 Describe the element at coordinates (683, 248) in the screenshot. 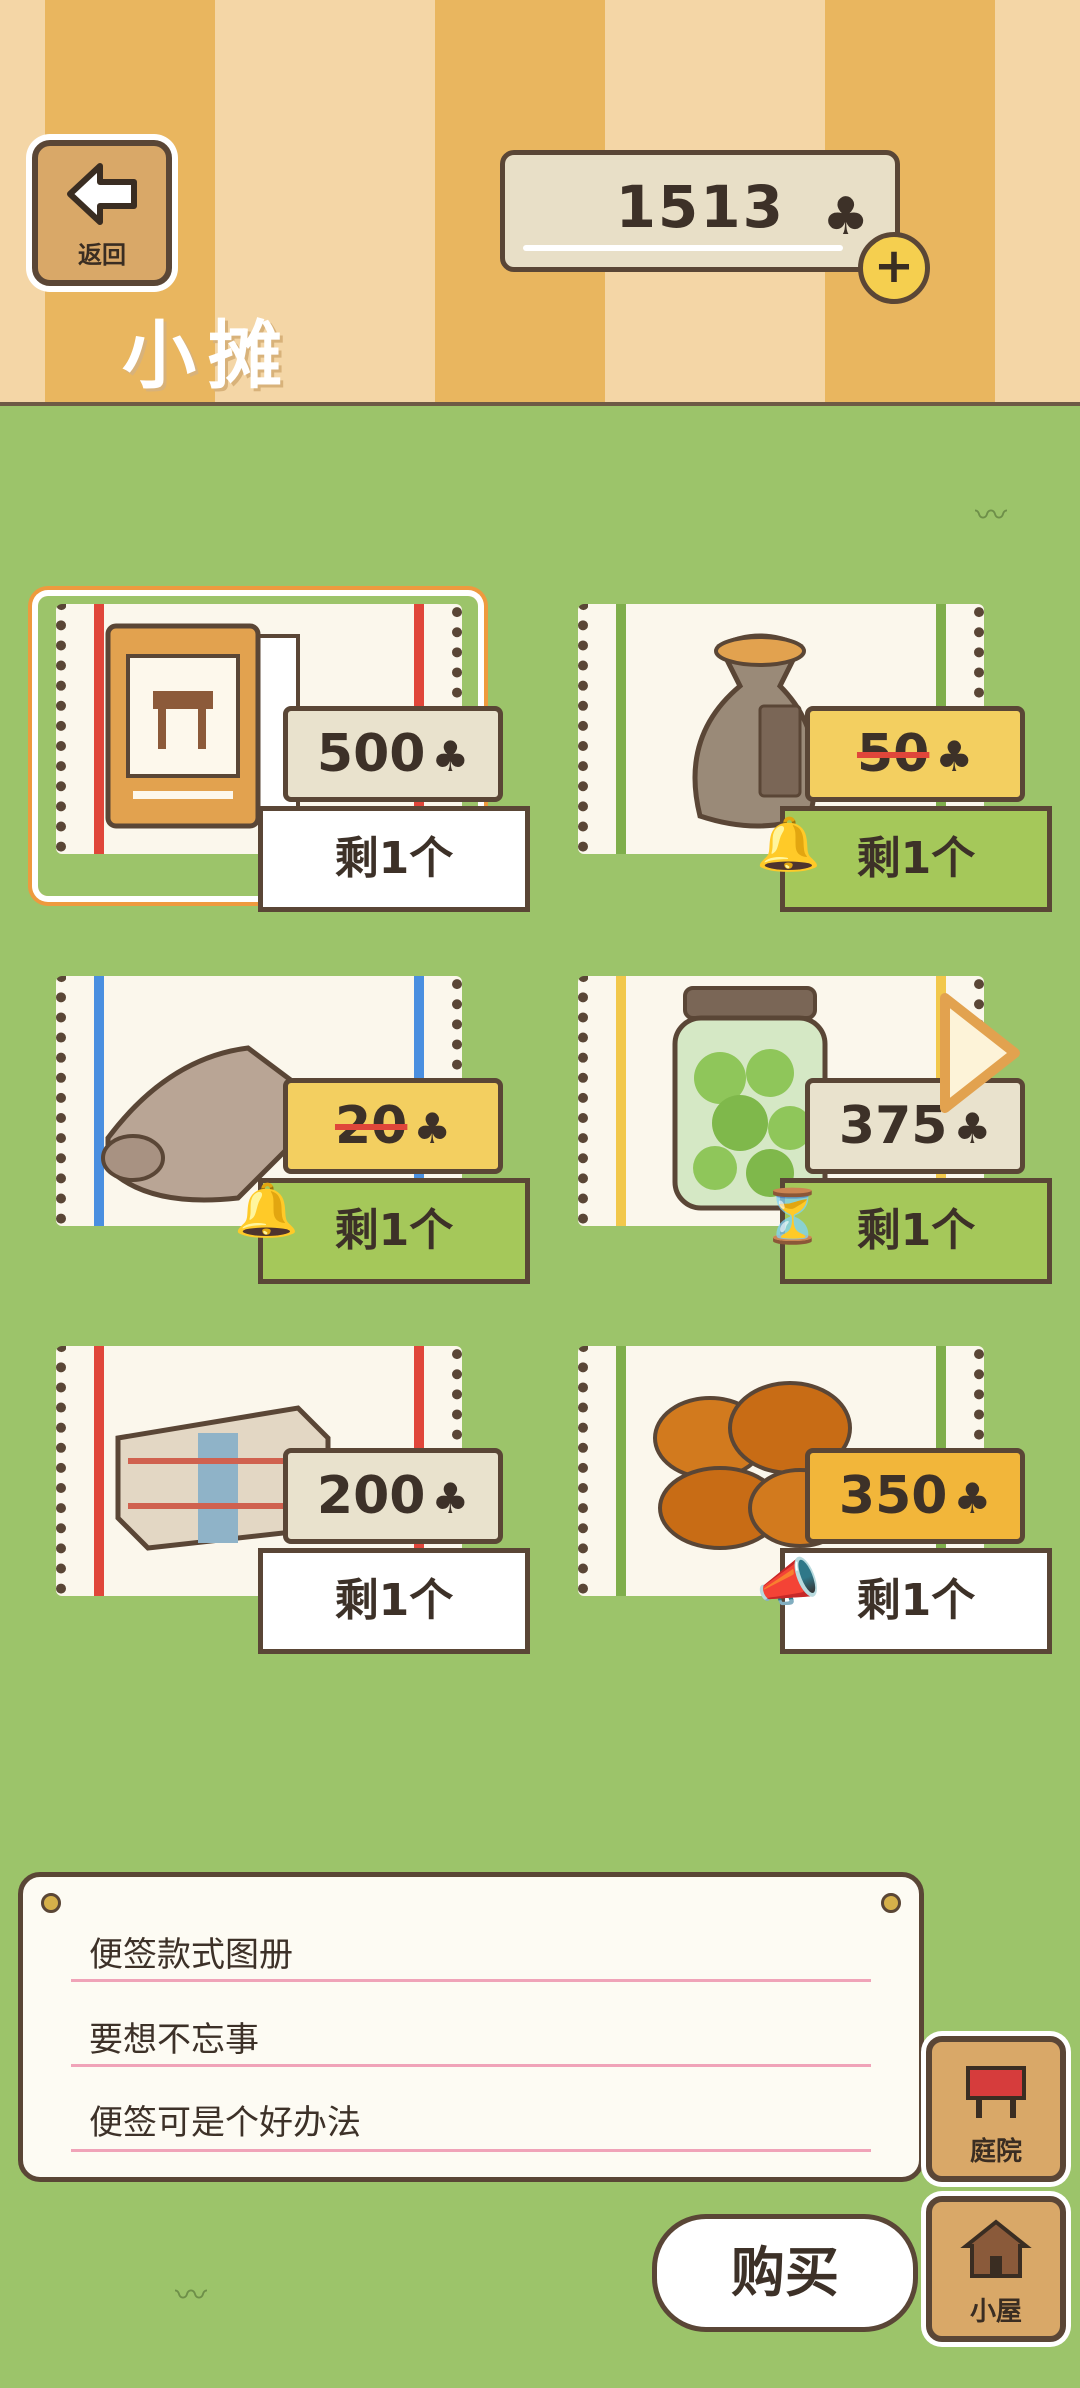

I see `currency-bar` at that location.